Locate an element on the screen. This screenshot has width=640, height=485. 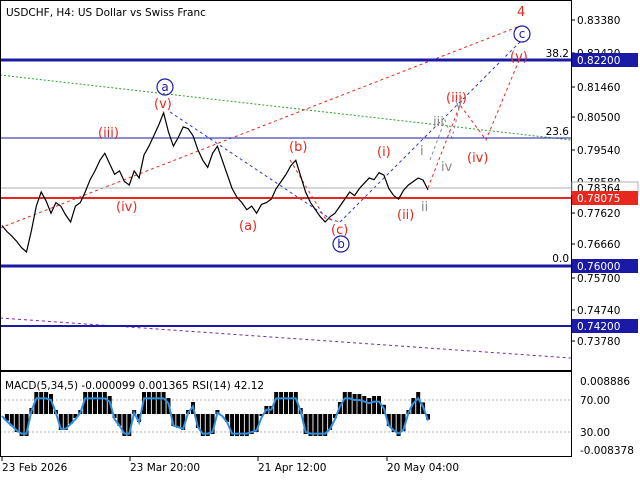
y-tick-label: 0.80500 is located at coordinates (598, 118).